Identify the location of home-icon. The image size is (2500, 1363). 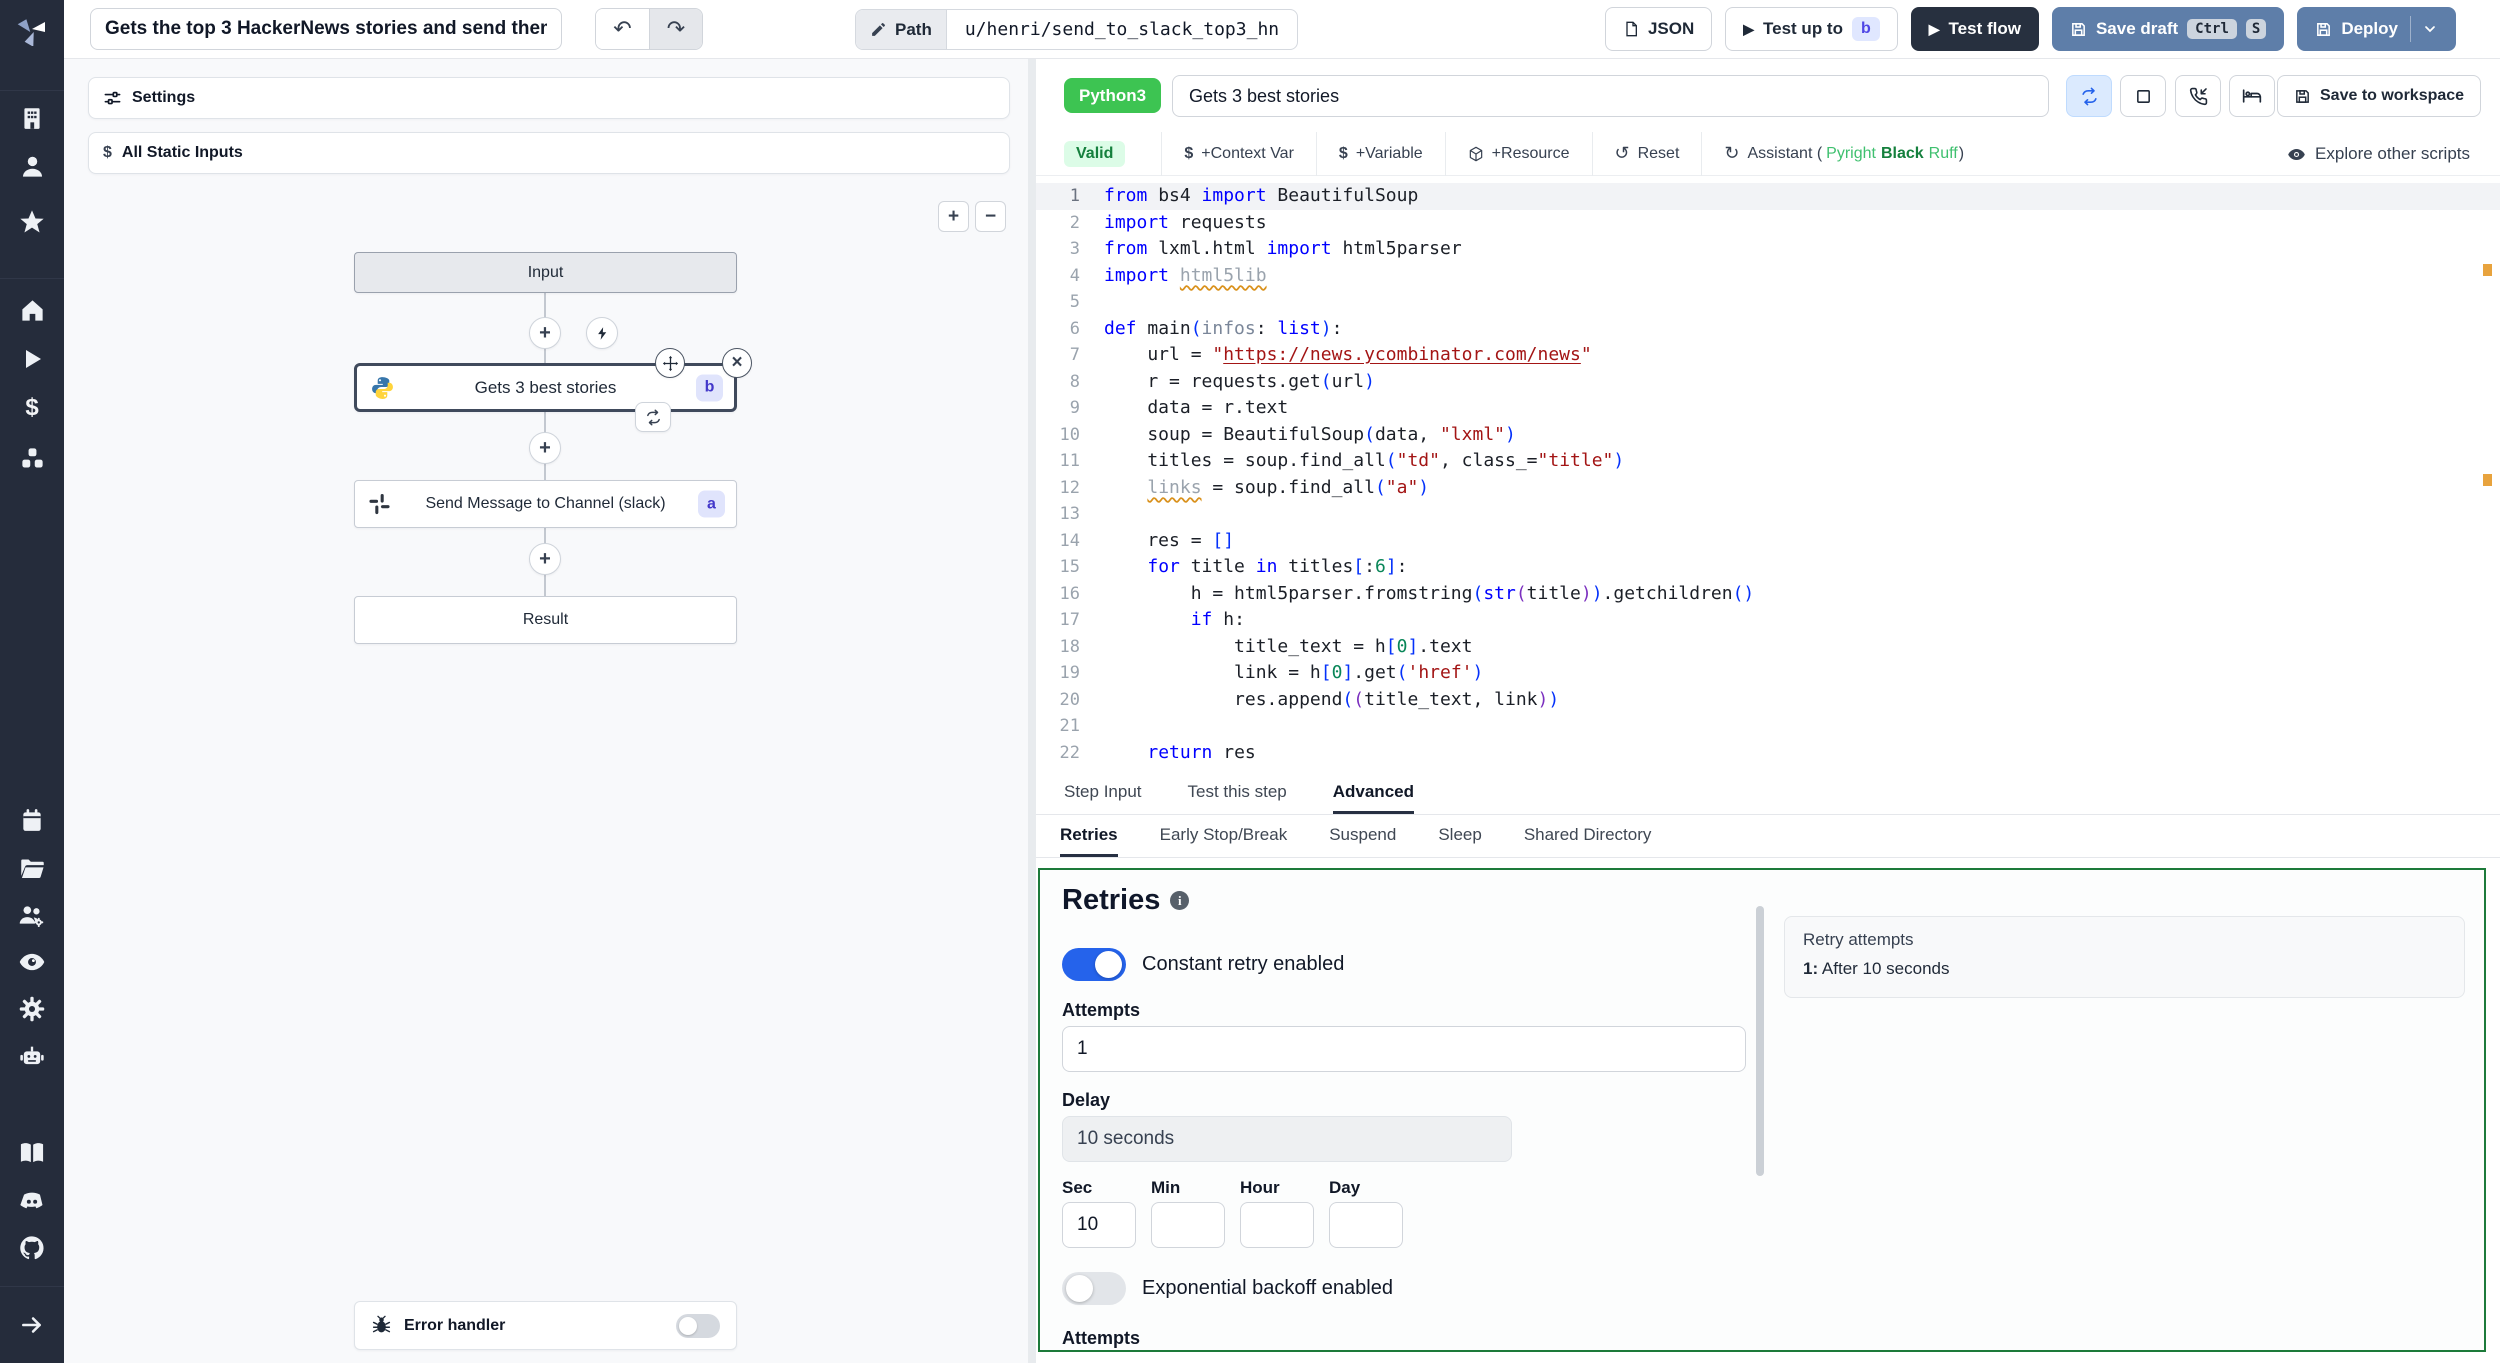
(32, 310).